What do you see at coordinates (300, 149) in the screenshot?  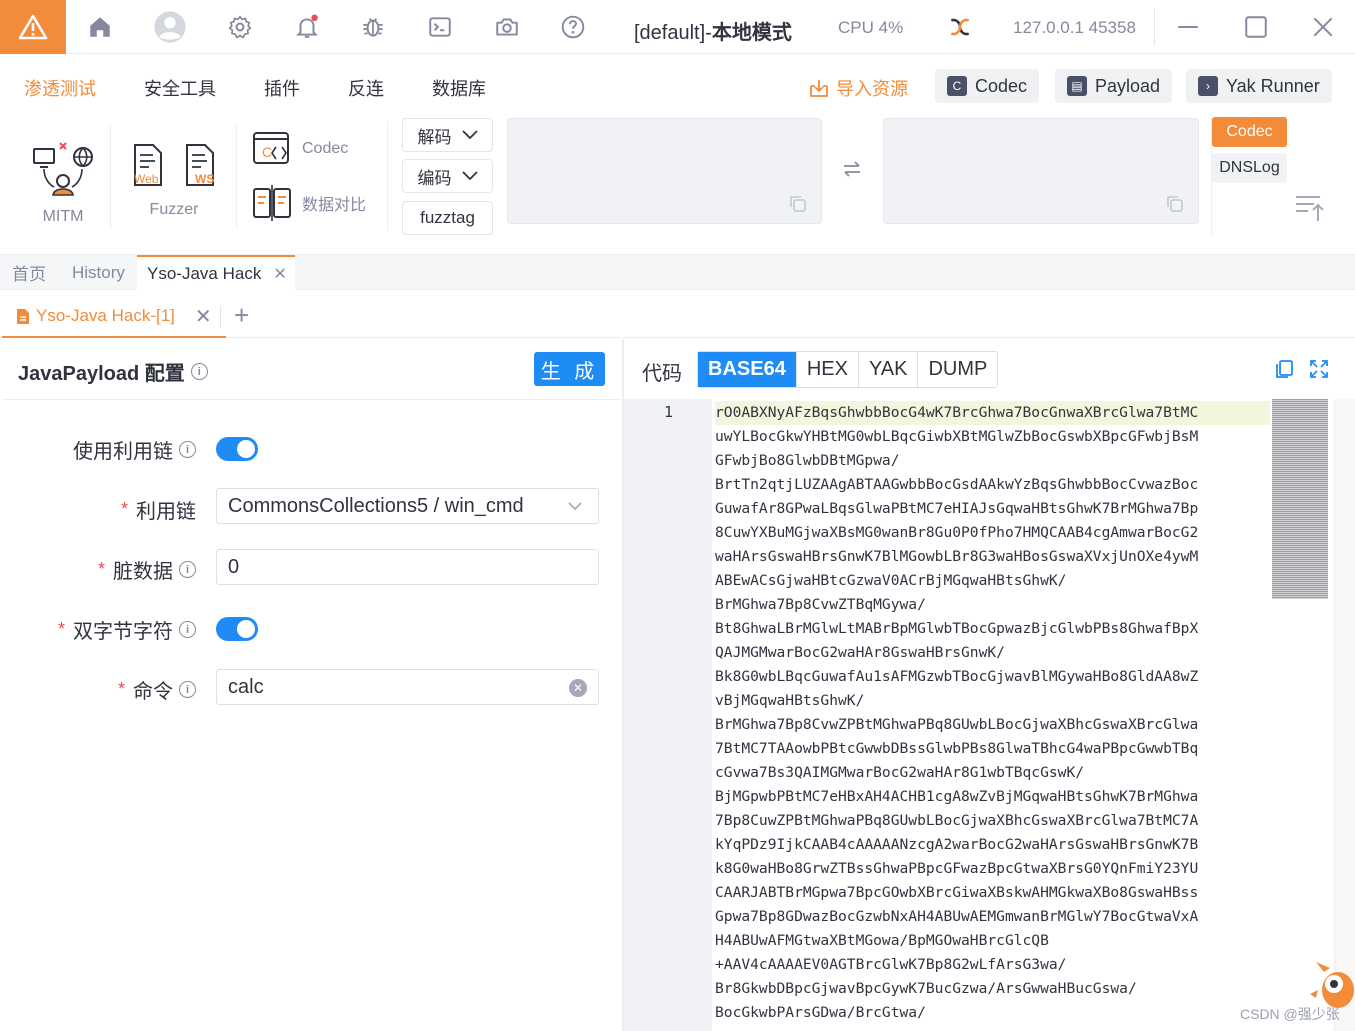 I see `codec-tool: C Codec` at bounding box center [300, 149].